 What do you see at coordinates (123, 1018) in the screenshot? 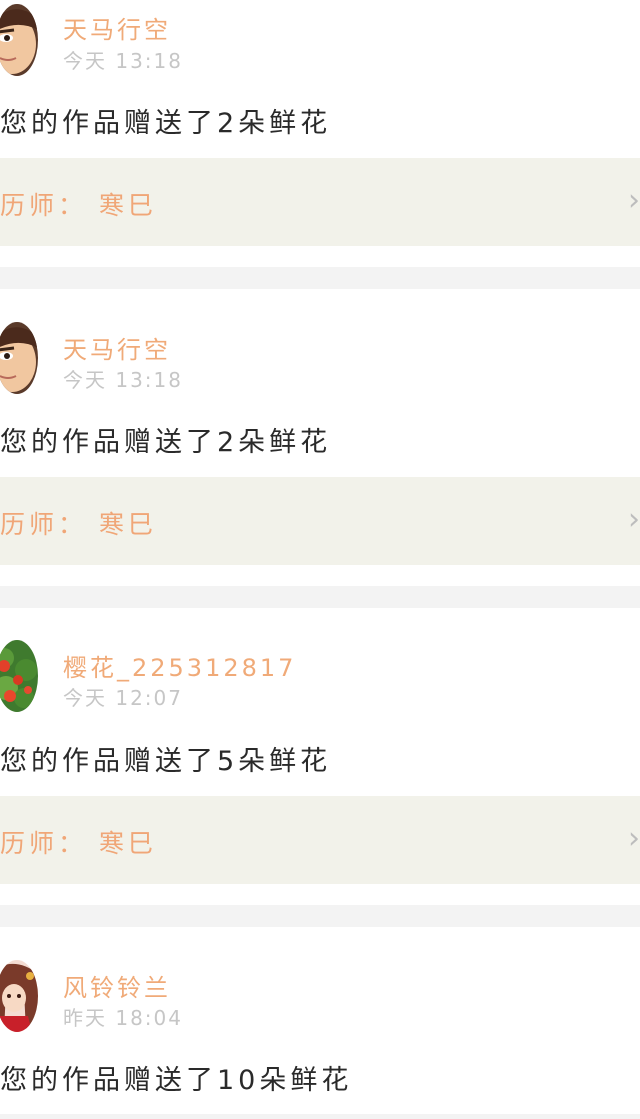
I see `timestamp: 昨天 18:04` at bounding box center [123, 1018].